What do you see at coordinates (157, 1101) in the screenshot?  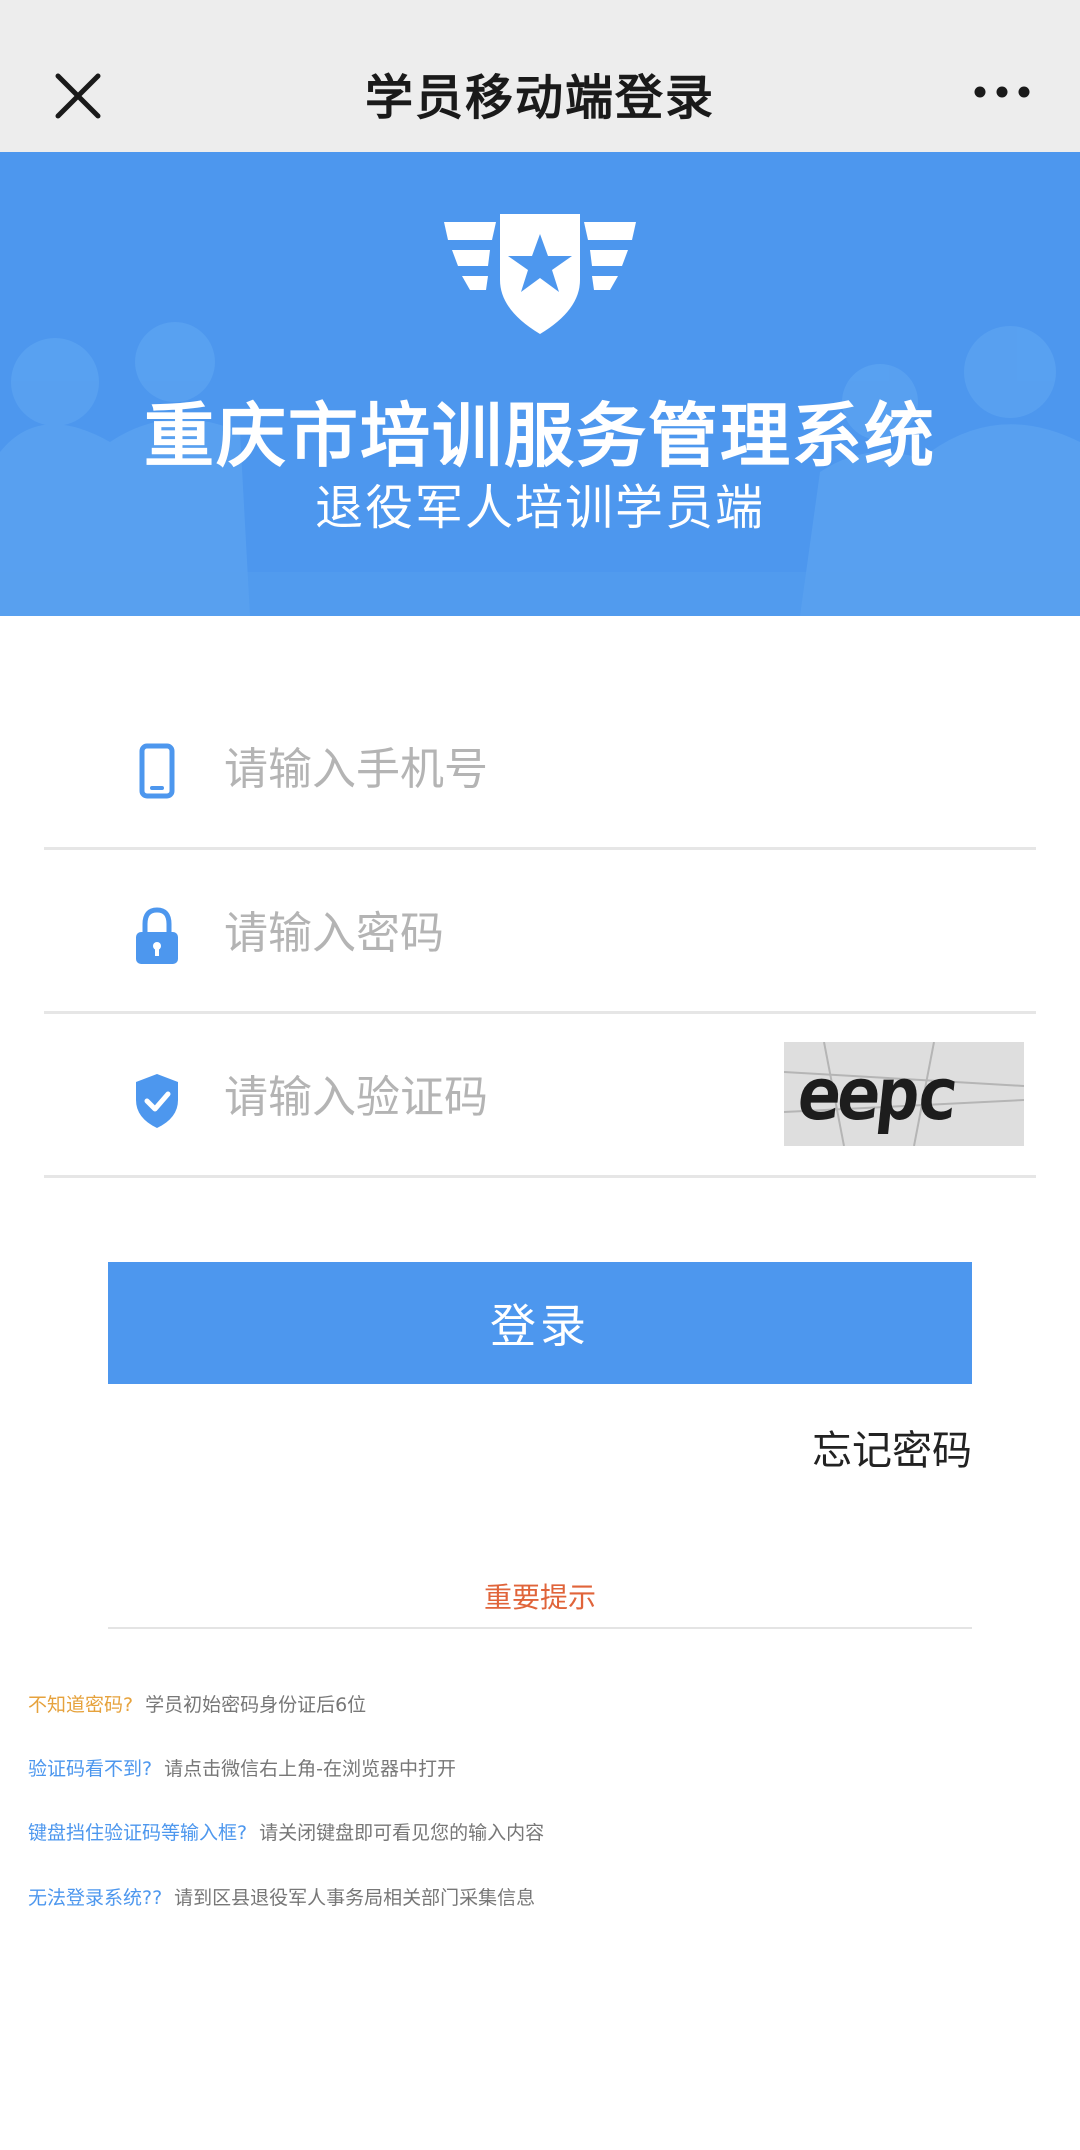 I see `shield-check-icon` at bounding box center [157, 1101].